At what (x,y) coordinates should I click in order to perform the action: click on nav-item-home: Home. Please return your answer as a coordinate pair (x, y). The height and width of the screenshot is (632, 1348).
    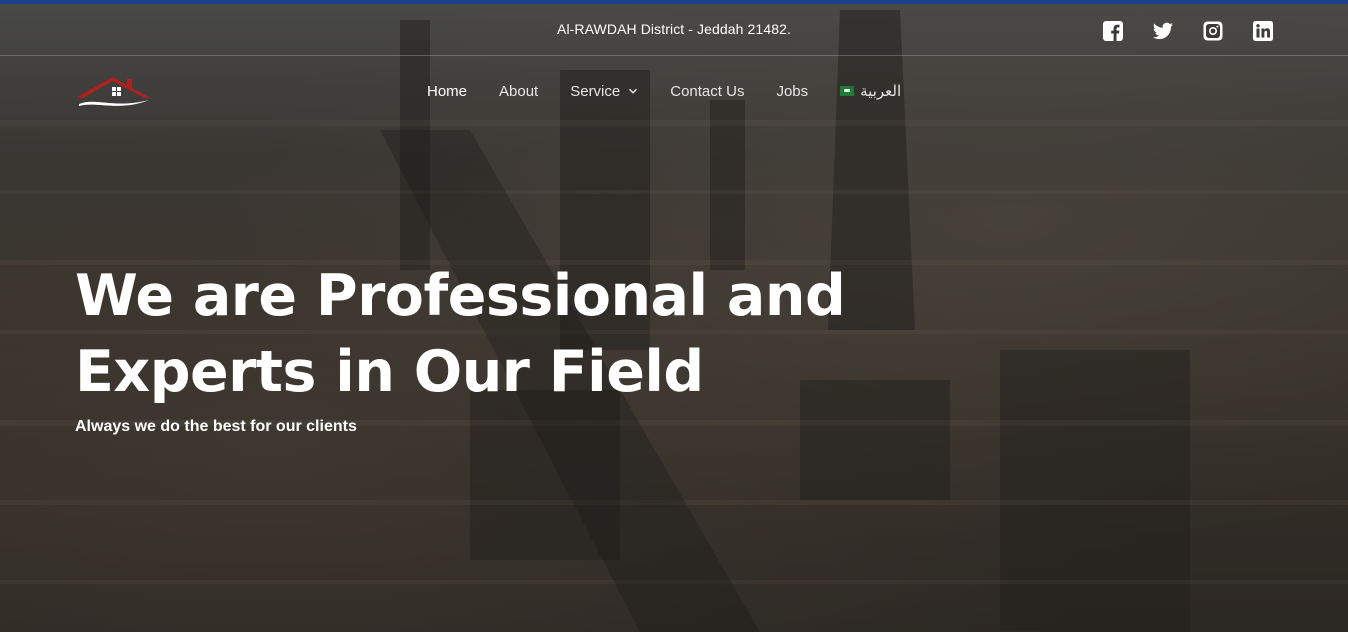
    Looking at the image, I should click on (447, 91).